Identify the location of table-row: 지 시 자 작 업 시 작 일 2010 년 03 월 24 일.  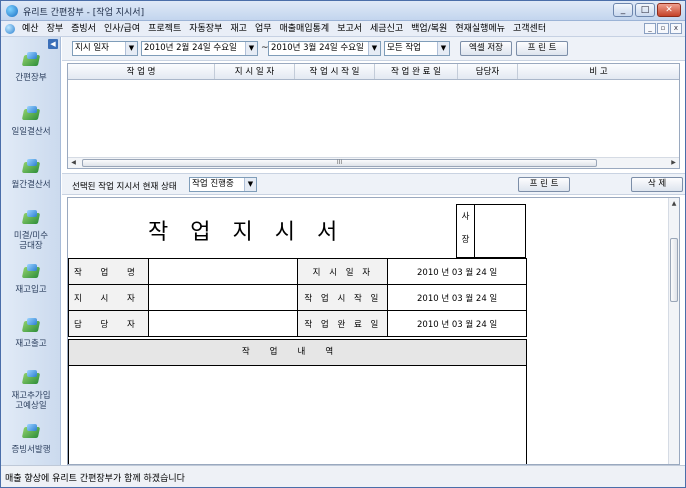
(297, 297).